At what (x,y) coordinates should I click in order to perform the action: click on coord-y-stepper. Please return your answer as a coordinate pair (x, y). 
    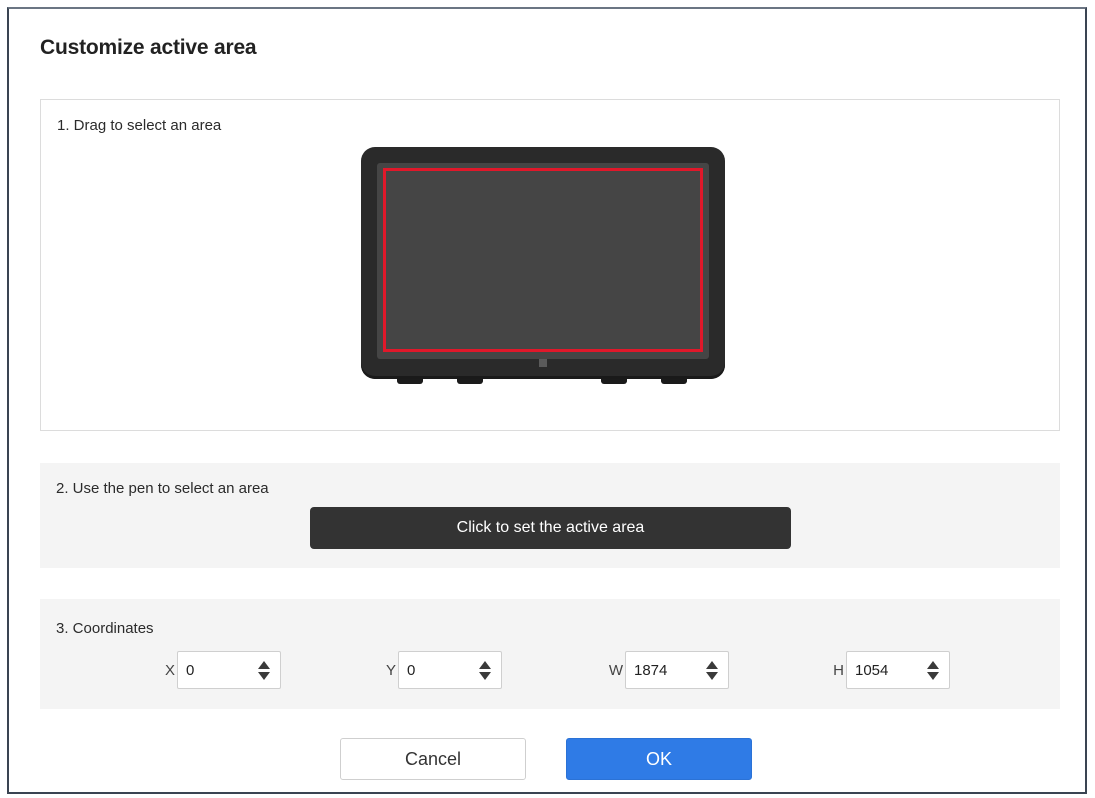
    Looking at the image, I should click on (485, 671).